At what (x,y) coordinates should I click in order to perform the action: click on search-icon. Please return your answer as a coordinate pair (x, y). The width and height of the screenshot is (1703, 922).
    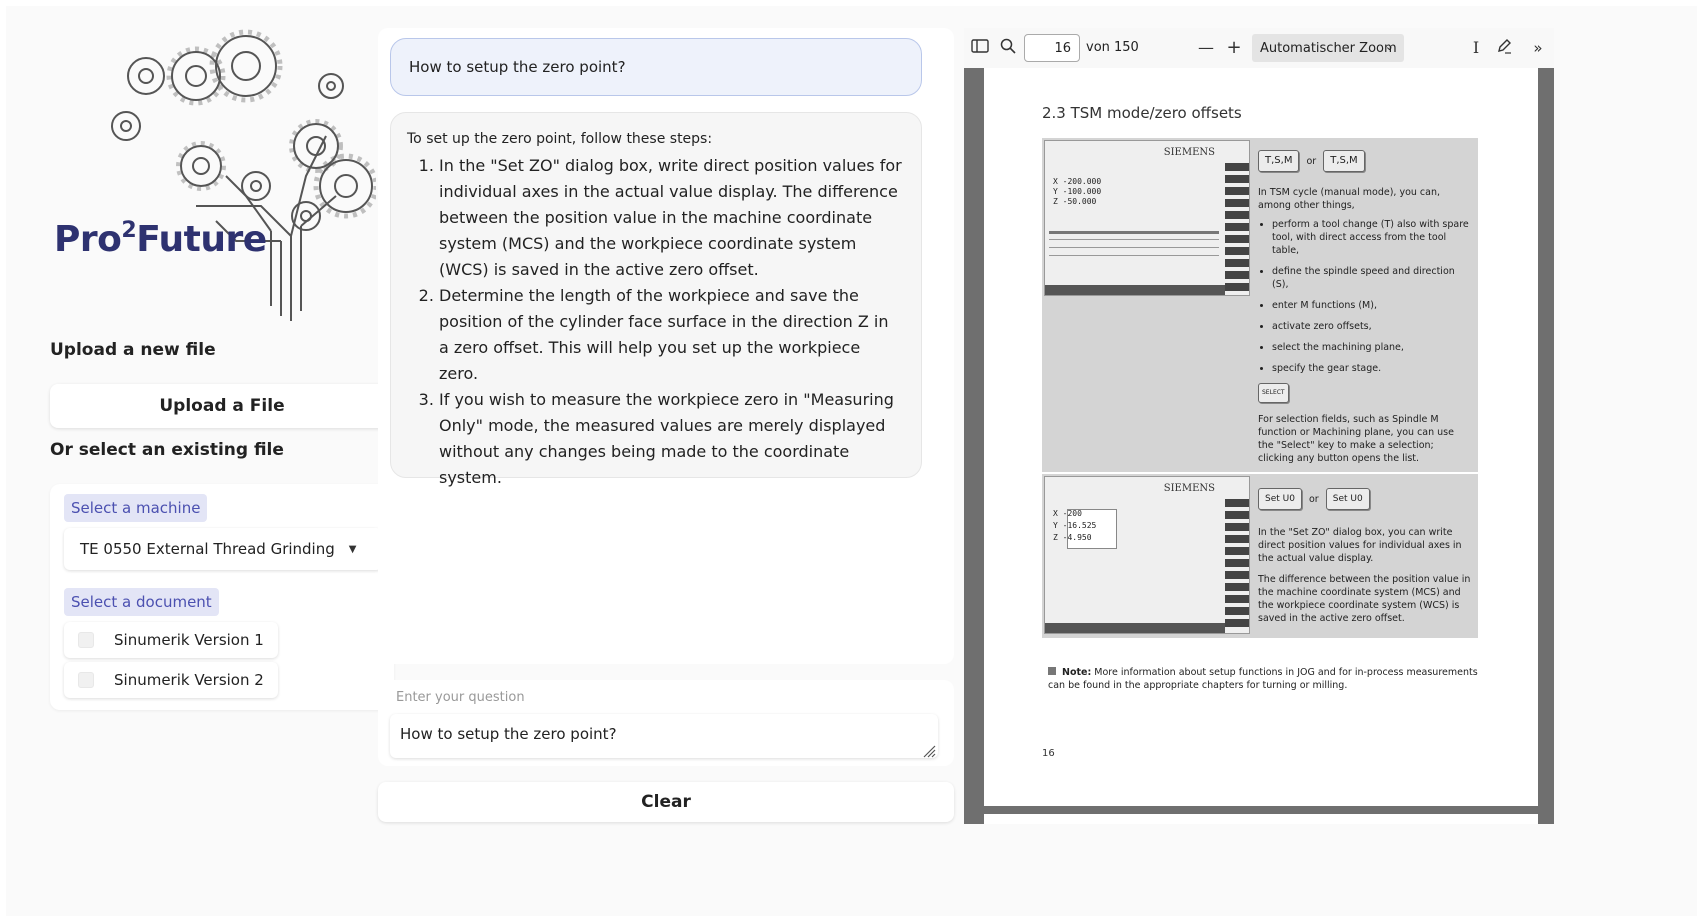
    Looking at the image, I should click on (1008, 48).